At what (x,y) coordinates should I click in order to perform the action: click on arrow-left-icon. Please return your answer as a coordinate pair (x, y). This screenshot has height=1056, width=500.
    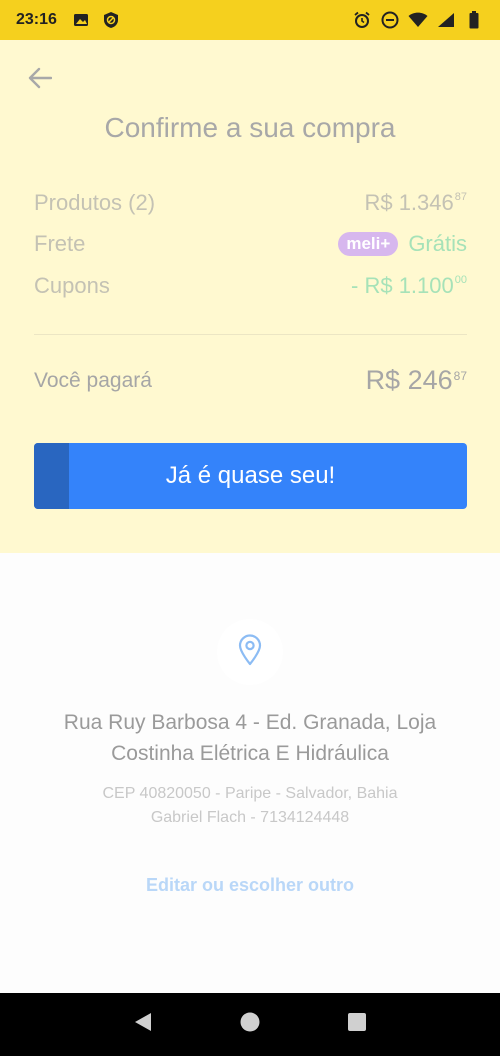
    Looking at the image, I should click on (40, 80).